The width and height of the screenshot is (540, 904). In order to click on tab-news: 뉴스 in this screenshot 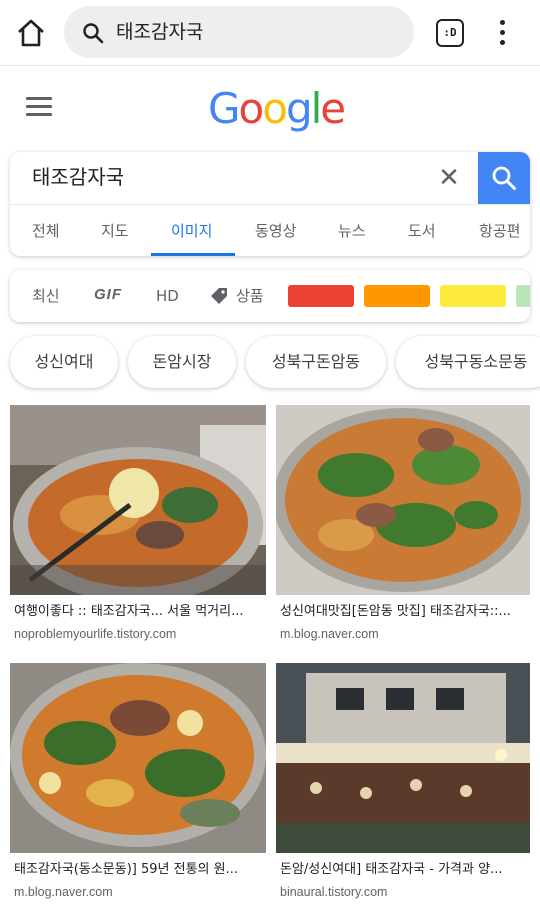, I will do `click(352, 231)`.